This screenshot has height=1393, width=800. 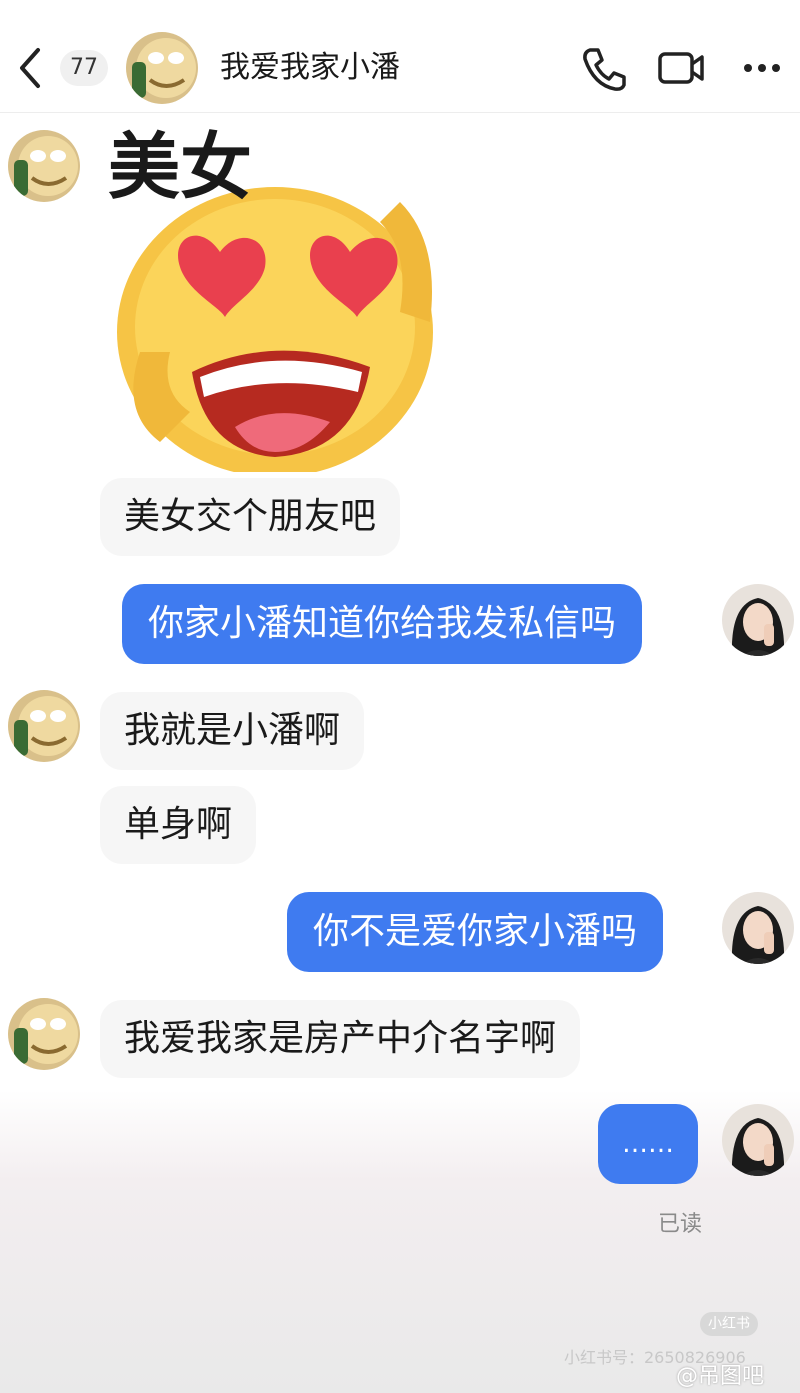 I want to click on unread-count-badge: 77, so click(x=84, y=68).